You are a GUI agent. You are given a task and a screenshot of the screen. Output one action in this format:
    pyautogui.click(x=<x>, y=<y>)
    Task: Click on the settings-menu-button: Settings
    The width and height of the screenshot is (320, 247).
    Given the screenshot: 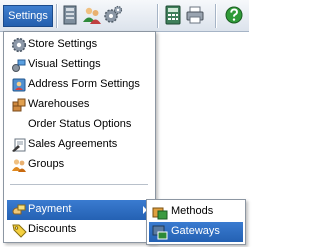 What is the action you would take?
    pyautogui.click(x=28, y=16)
    